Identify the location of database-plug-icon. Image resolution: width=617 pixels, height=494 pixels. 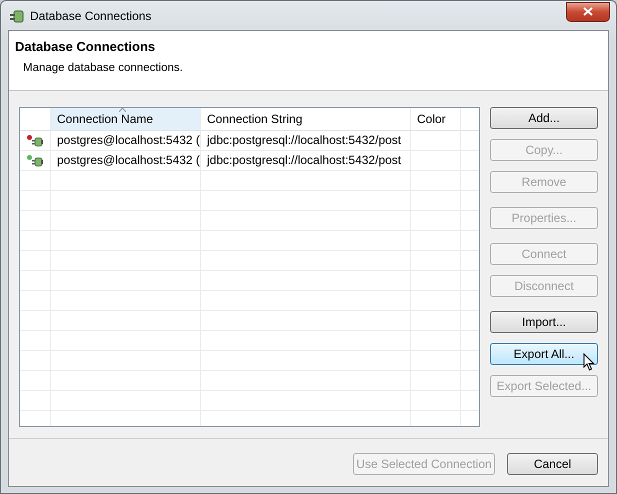
(17, 16).